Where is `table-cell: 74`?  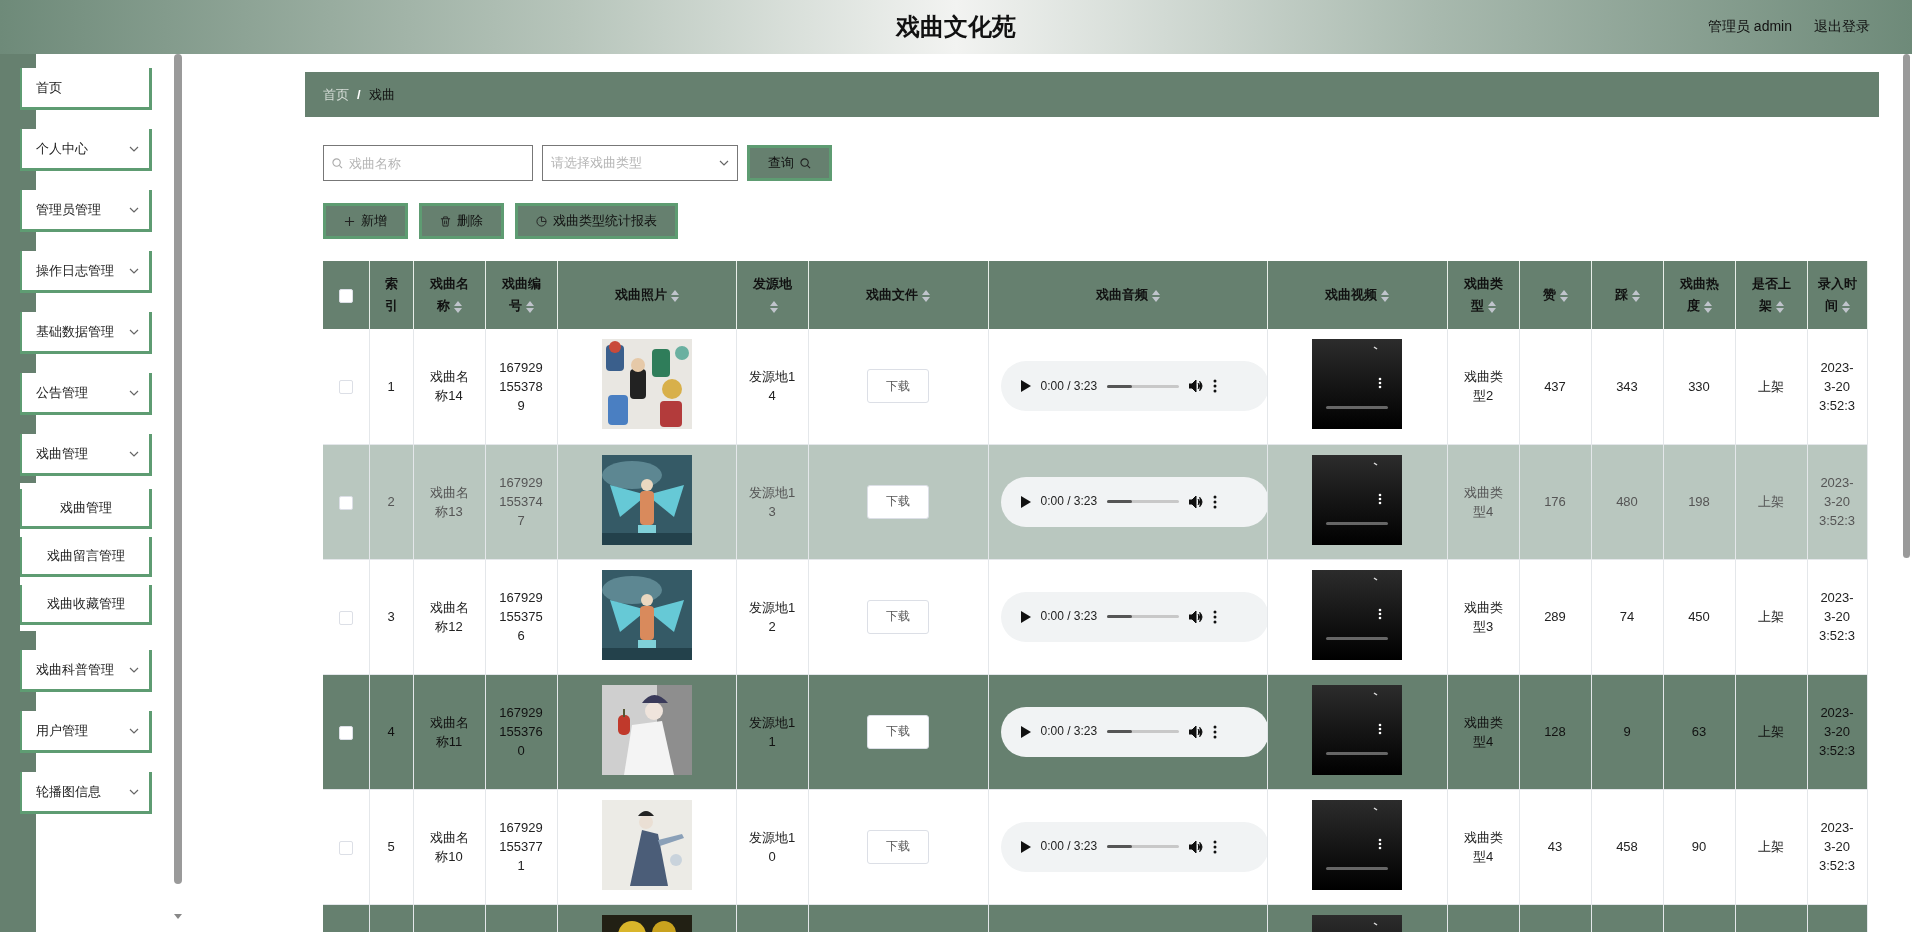
table-cell: 74 is located at coordinates (1627, 616).